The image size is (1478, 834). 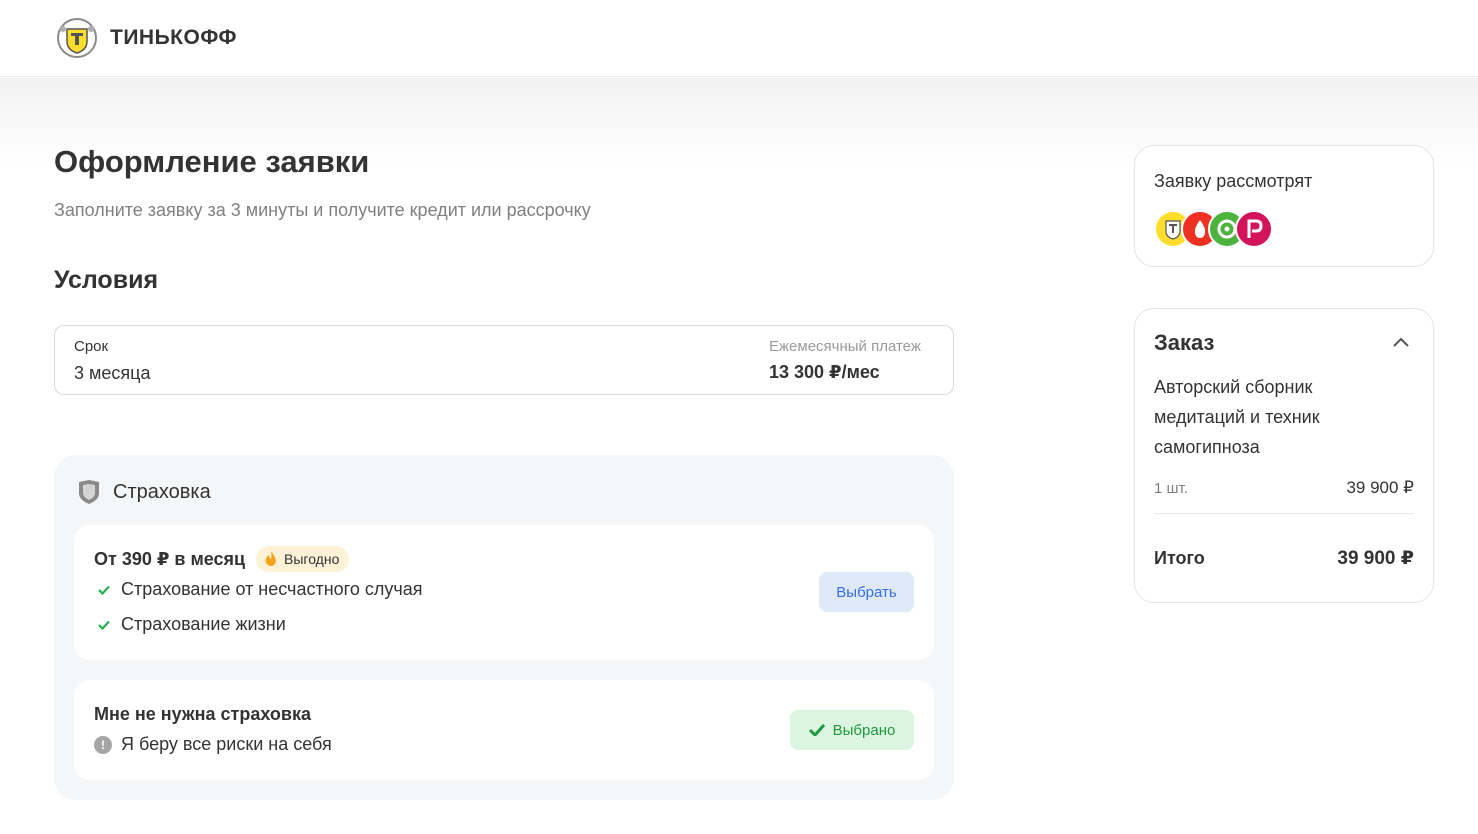 What do you see at coordinates (739, 38) in the screenshot?
I see `top-bar: ТИНЬКОФФ` at bounding box center [739, 38].